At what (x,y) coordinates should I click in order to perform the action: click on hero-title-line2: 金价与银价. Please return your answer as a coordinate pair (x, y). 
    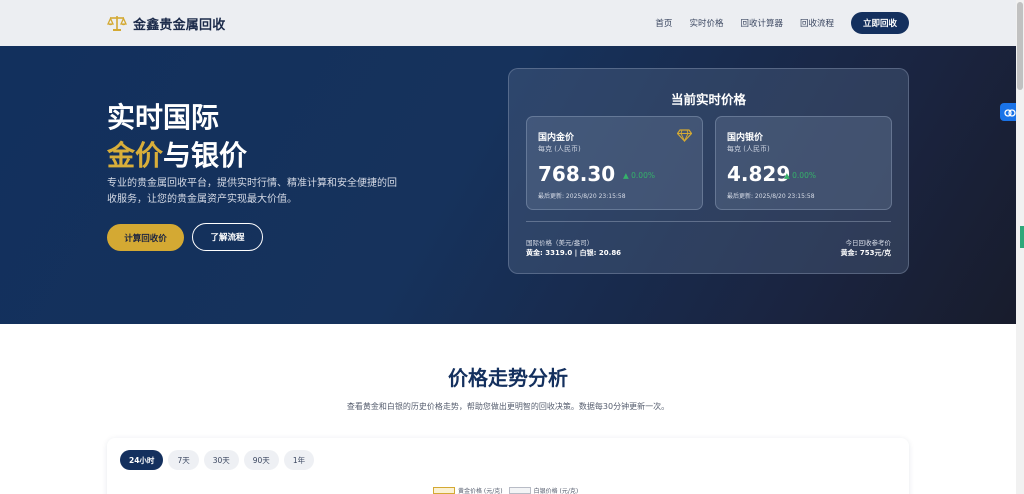
    Looking at the image, I should click on (177, 154).